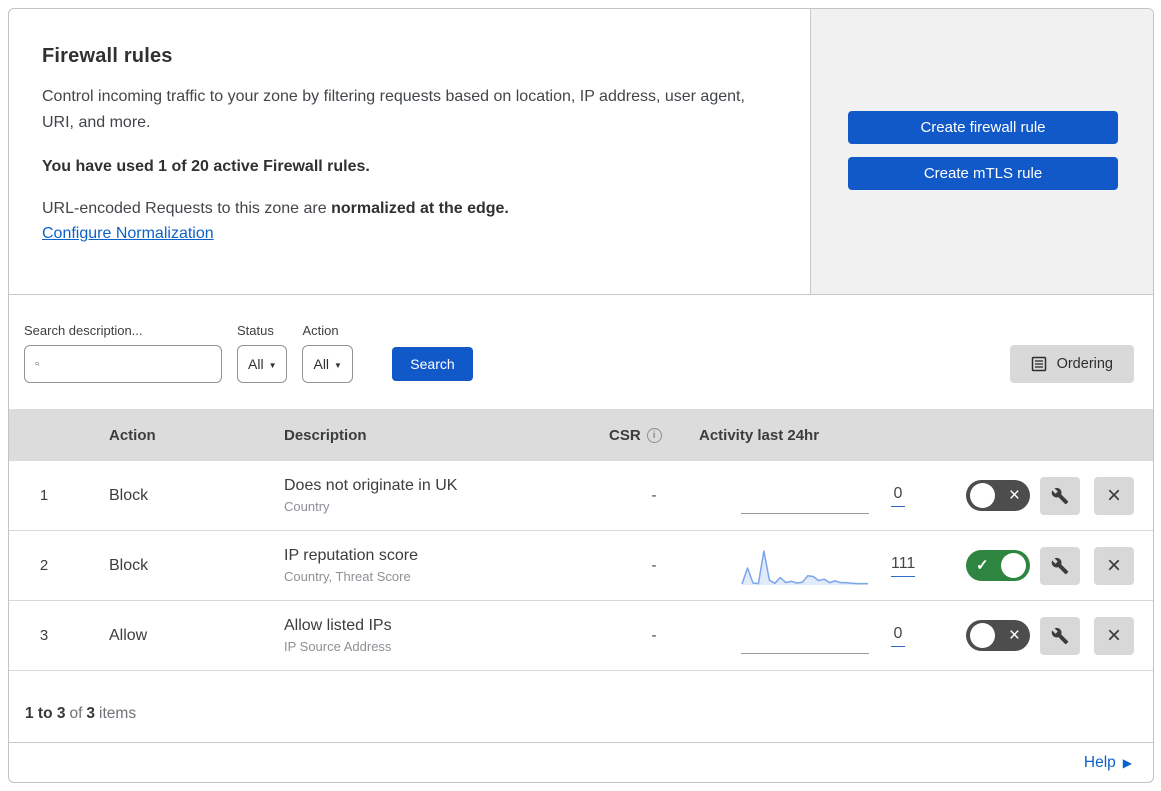 This screenshot has width=1161, height=791. I want to click on actions-panel: Create firewall rule Create mTLS rule, so click(981, 151).